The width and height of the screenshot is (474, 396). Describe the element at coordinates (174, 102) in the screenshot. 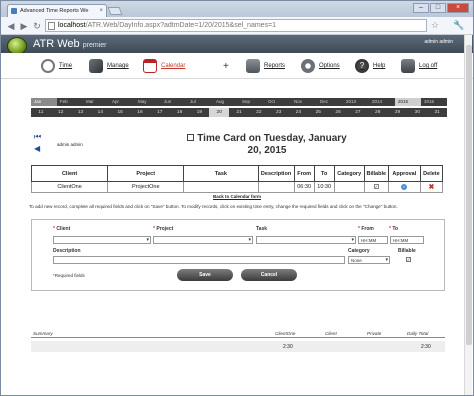

I see `month-jun: Jun` at that location.